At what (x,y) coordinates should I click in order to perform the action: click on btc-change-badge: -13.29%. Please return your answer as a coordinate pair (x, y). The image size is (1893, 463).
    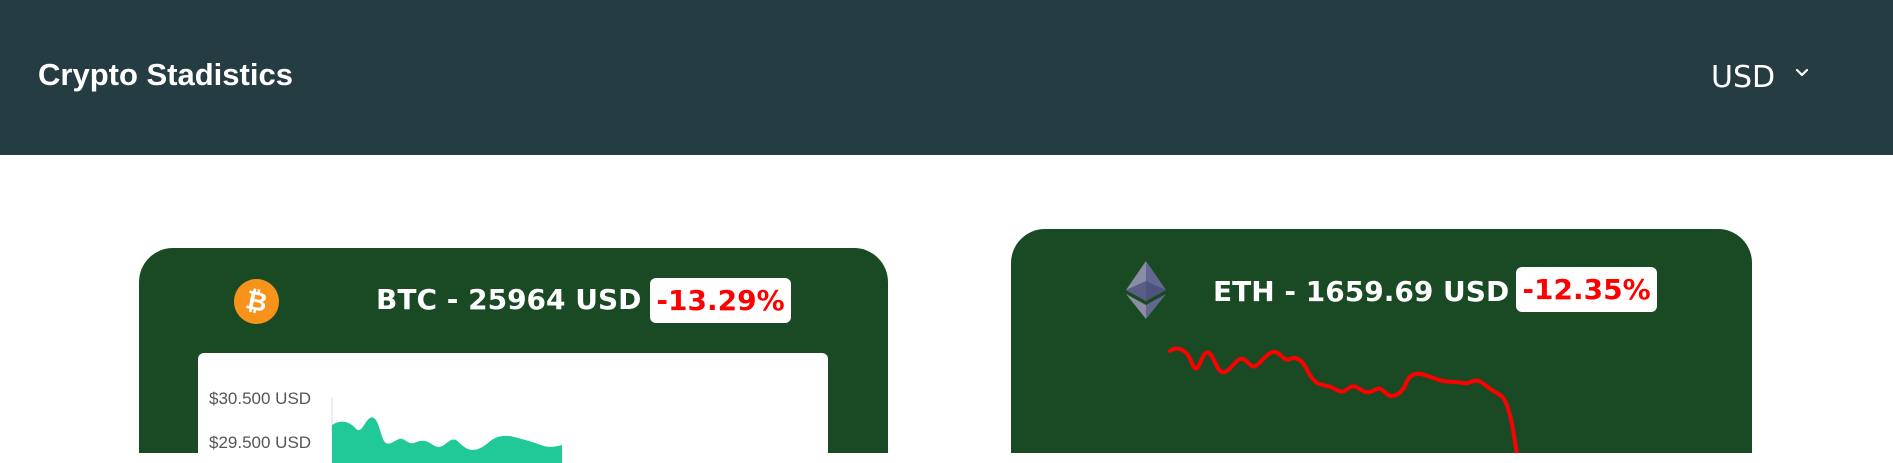
    Looking at the image, I should click on (720, 300).